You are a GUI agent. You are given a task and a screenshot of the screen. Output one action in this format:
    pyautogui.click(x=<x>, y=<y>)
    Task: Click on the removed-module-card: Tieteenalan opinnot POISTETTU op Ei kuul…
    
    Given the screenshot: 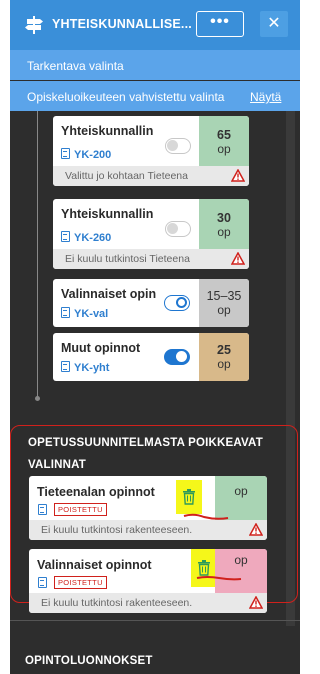 What is the action you would take?
    pyautogui.click(x=148, y=508)
    